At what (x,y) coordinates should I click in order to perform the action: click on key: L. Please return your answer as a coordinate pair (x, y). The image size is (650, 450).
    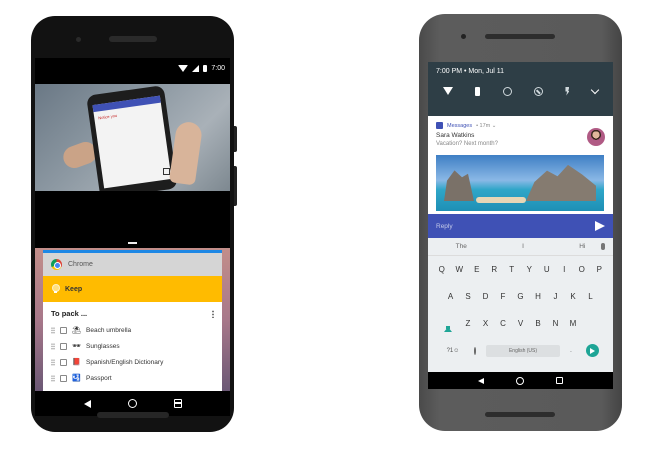
    Looking at the image, I should click on (591, 296).